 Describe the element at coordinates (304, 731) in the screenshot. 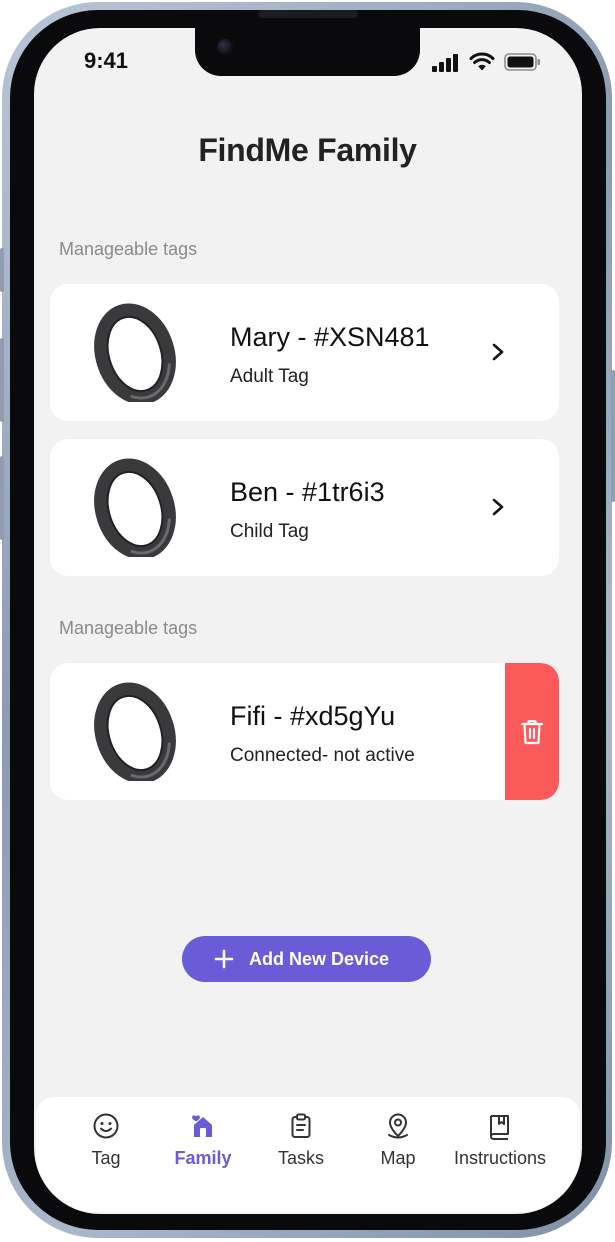

I see `tag-card-fifi: Fifi - #xd5gYu Connected- not active` at that location.